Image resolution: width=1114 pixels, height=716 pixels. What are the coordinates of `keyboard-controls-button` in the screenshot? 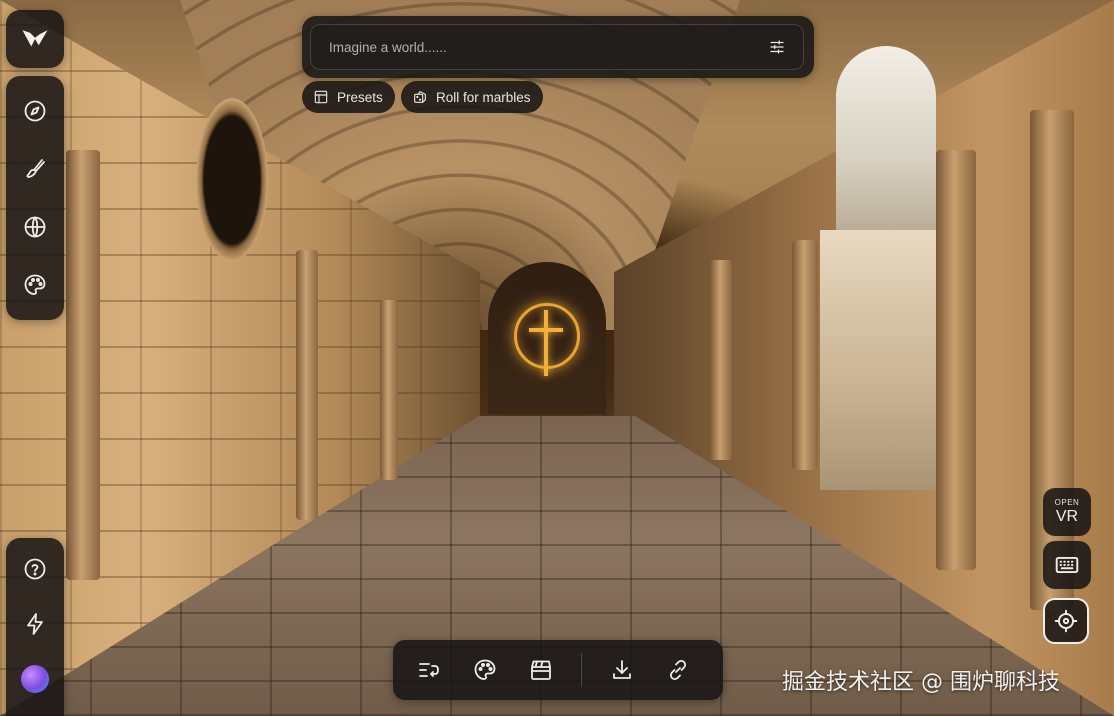 It's located at (1067, 565).